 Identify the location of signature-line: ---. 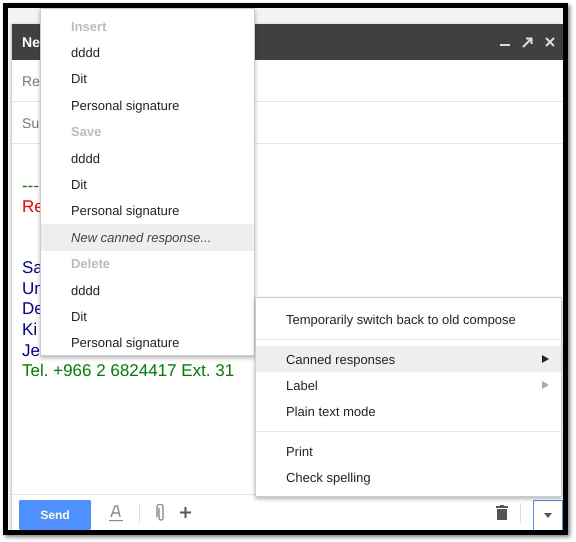
(30, 186).